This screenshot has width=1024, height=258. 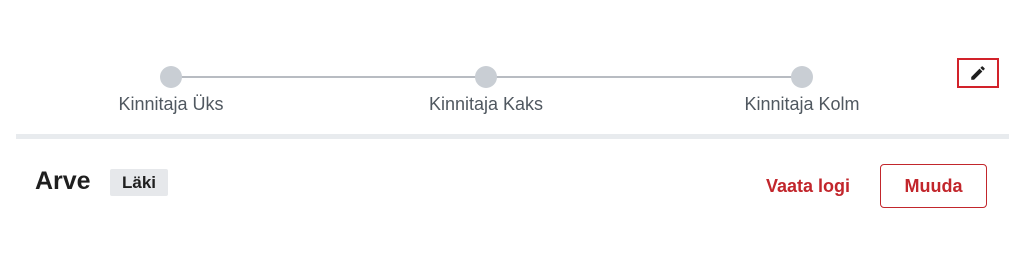 I want to click on view-log-link: Vaata logi, so click(x=808, y=186).